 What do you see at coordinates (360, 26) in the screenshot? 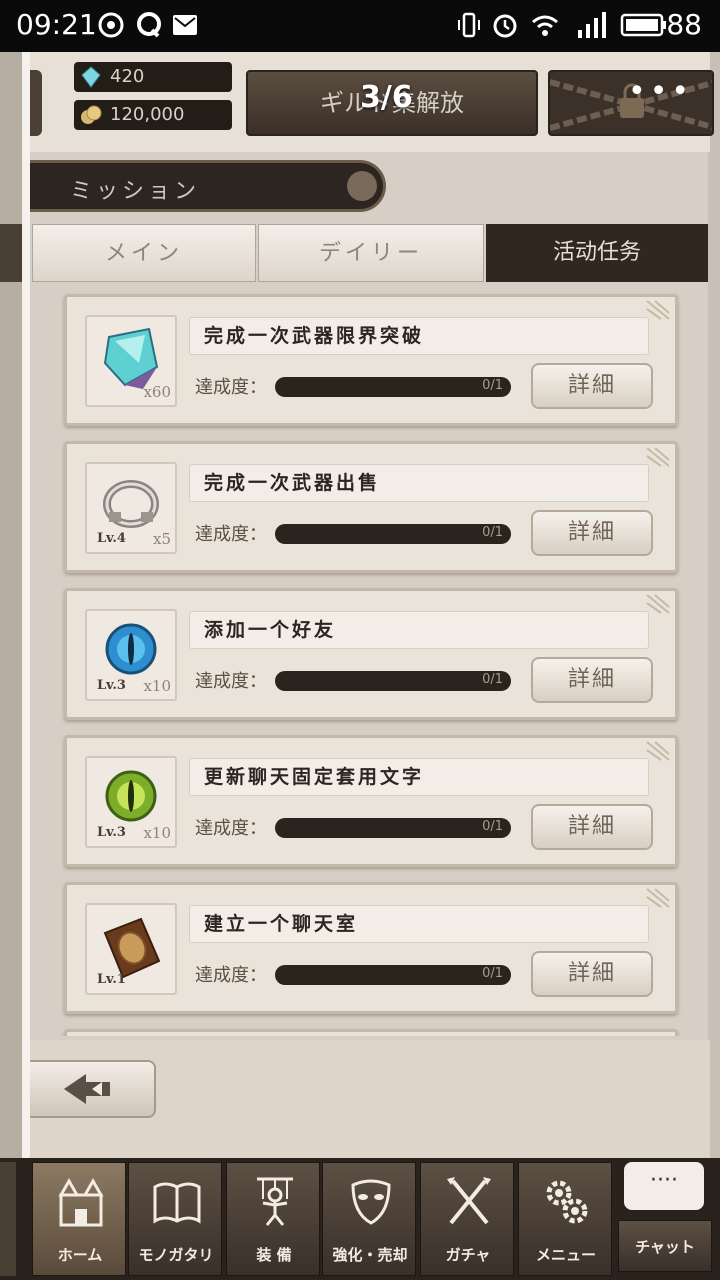
I see `status-bar: 09:21 88` at bounding box center [360, 26].